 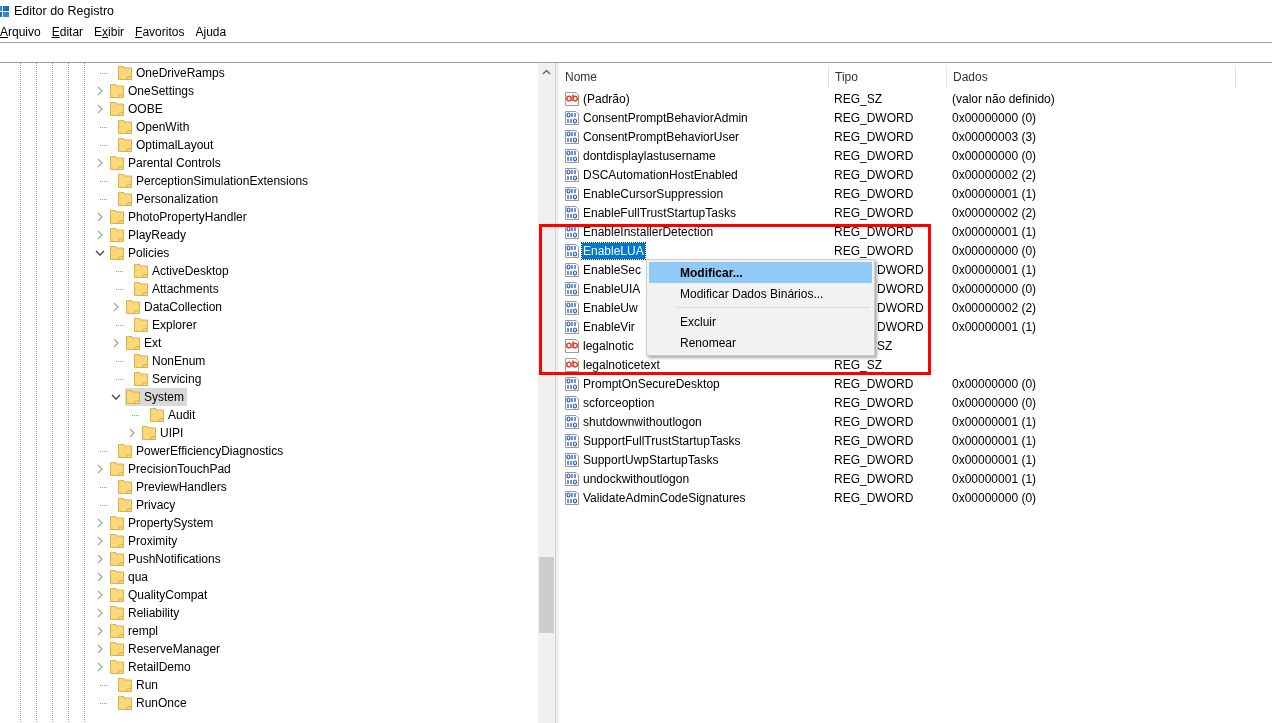 What do you see at coordinates (214, 32) in the screenshot?
I see `menu-item: Ajuda` at bounding box center [214, 32].